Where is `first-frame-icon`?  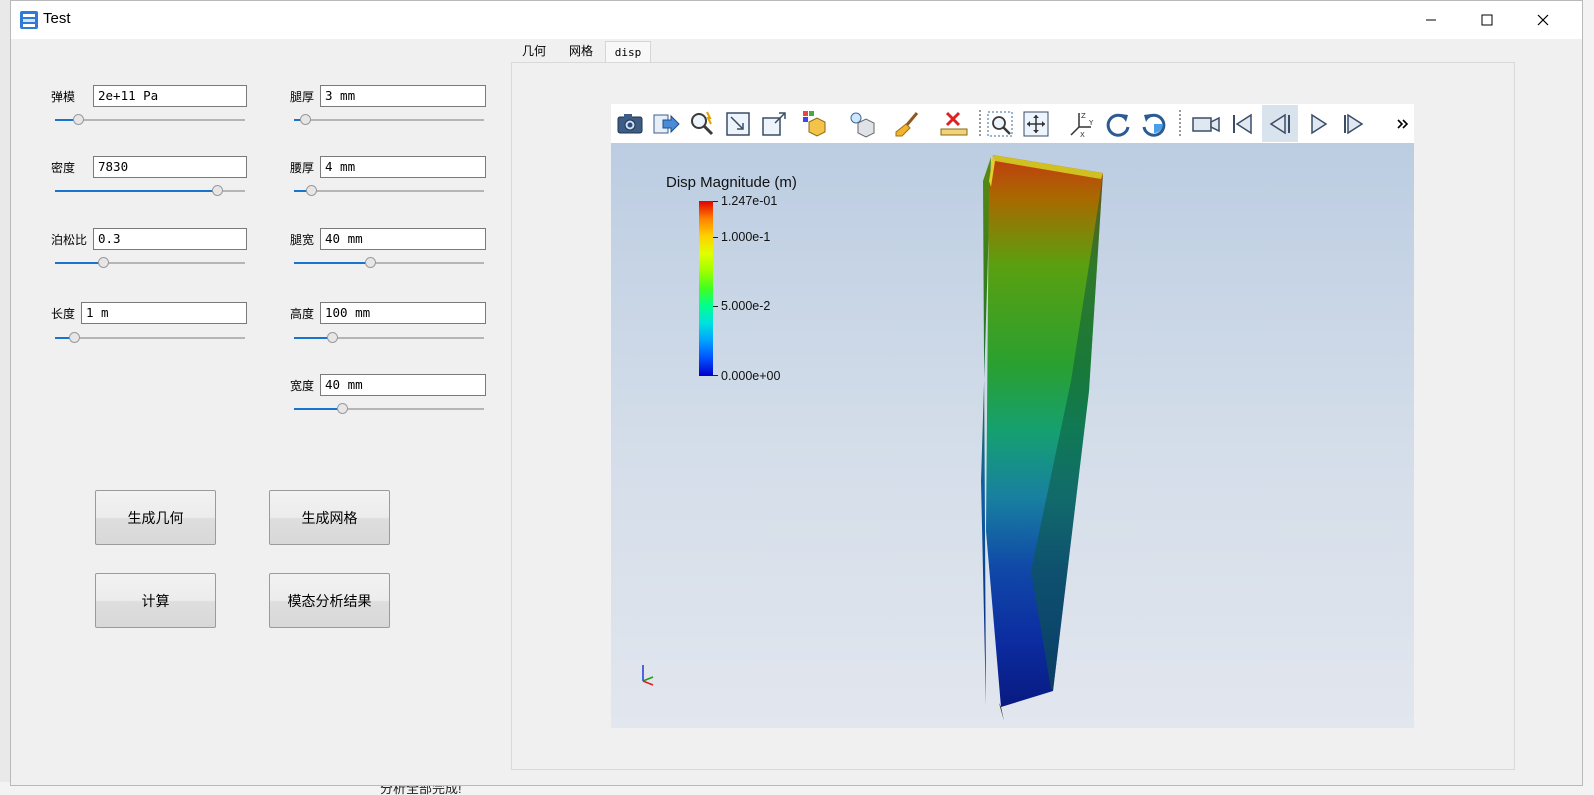 first-frame-icon is located at coordinates (1242, 124).